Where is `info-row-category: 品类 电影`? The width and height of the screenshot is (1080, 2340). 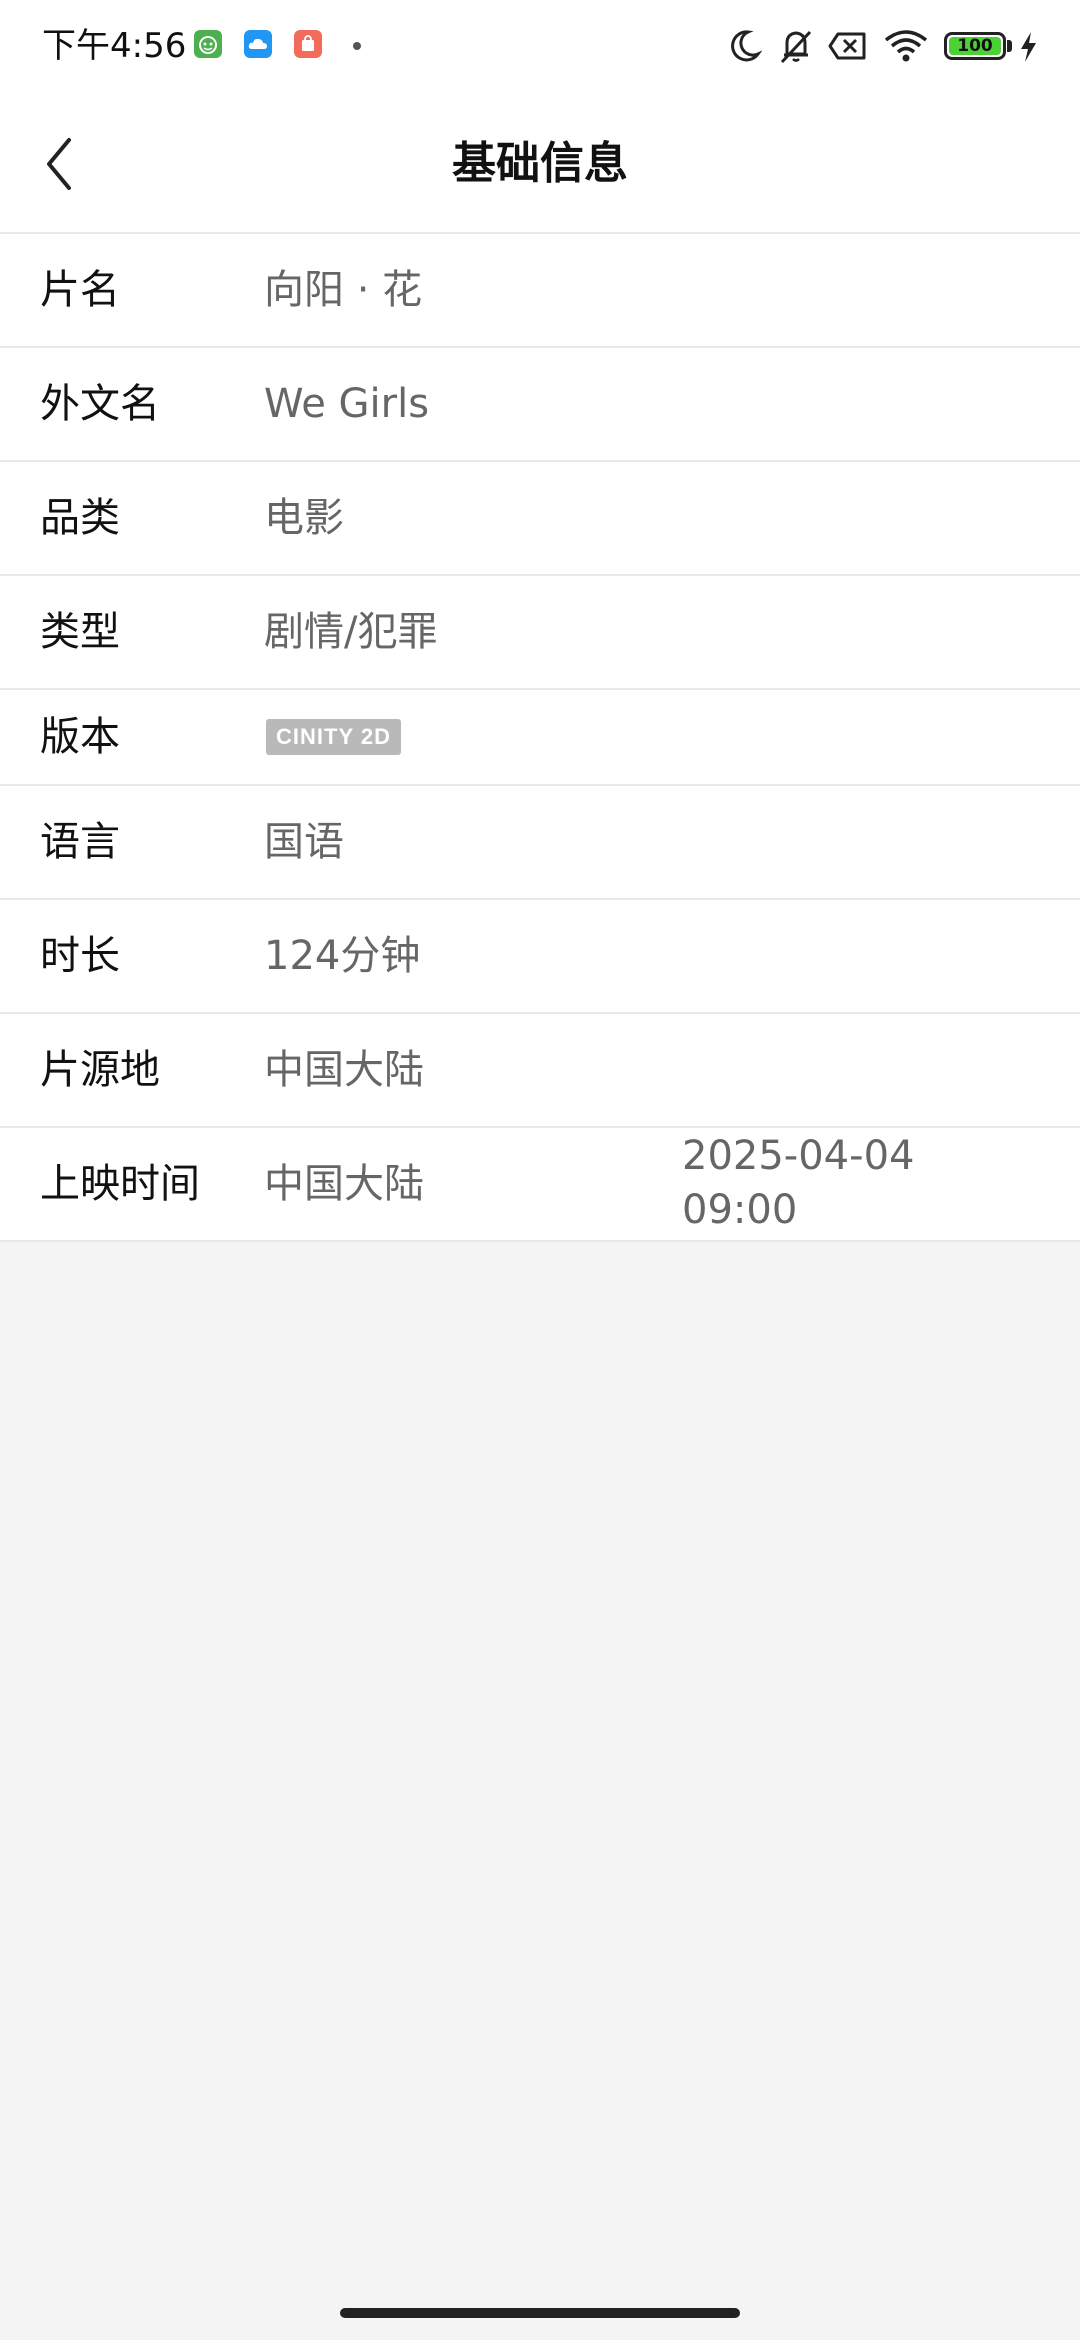 info-row-category: 品类 电影 is located at coordinates (540, 519).